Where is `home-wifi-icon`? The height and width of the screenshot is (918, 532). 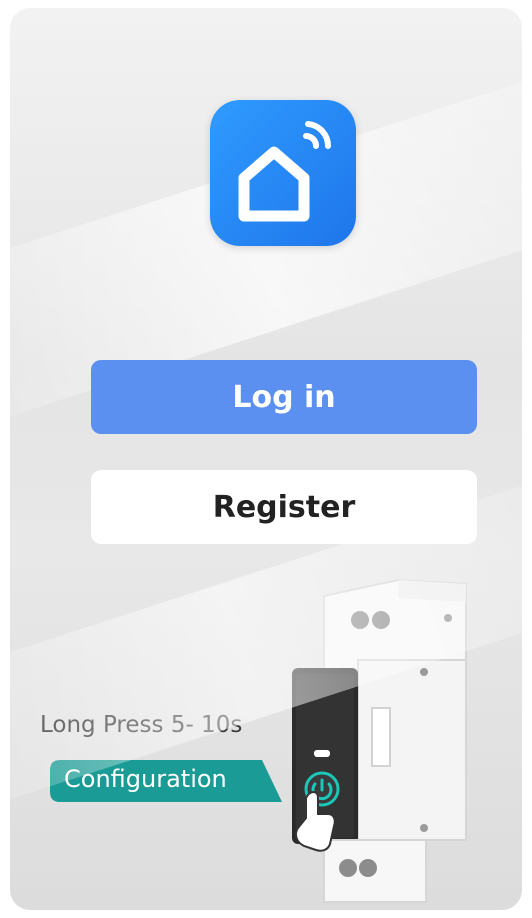
home-wifi-icon is located at coordinates (285, 171).